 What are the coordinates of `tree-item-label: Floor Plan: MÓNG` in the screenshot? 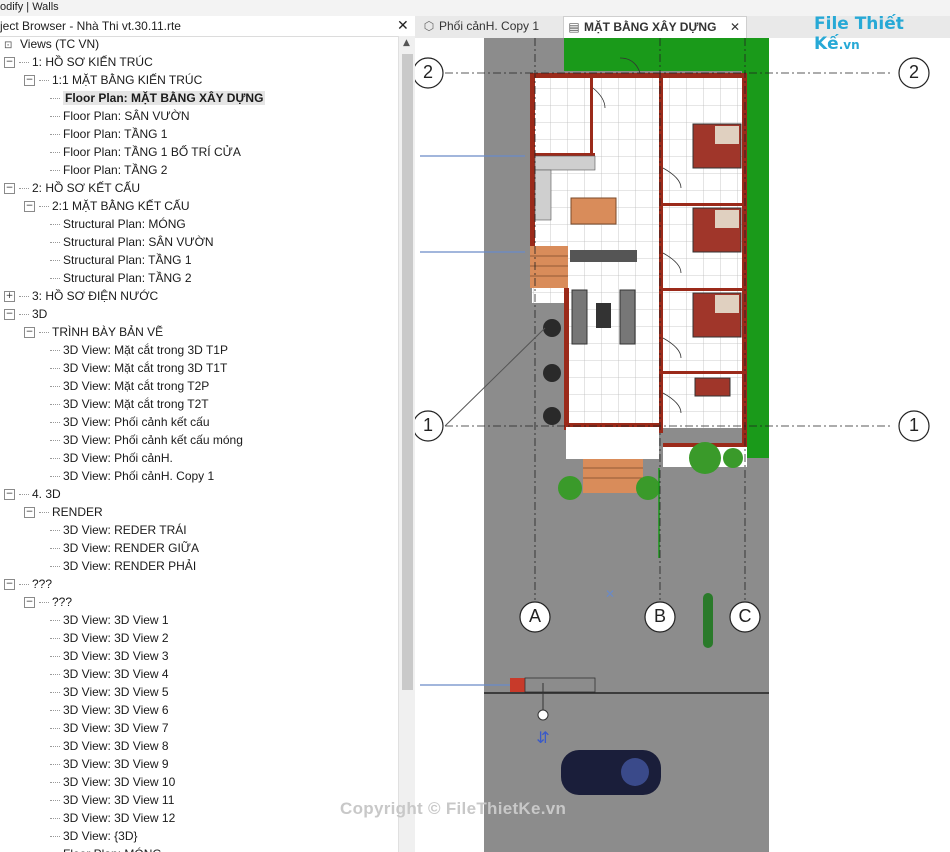 It's located at (112, 849).